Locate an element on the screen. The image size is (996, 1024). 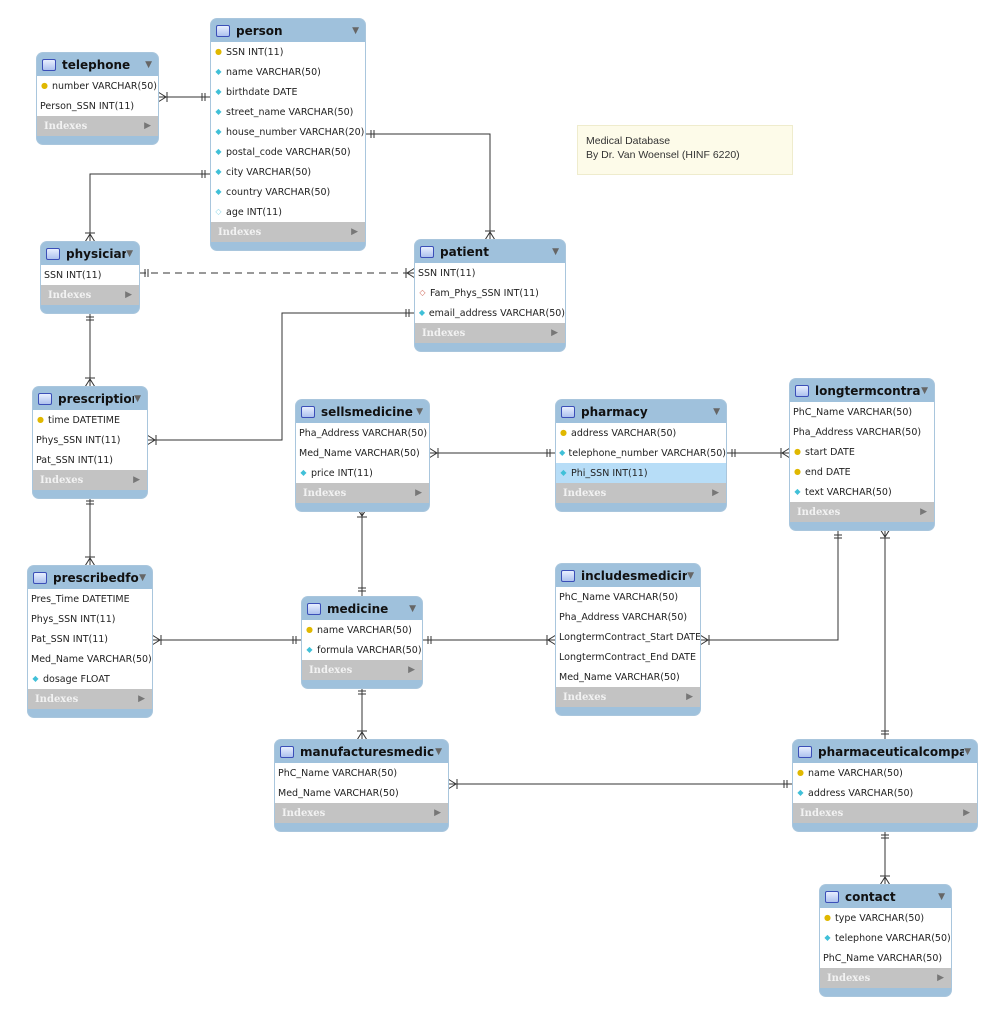
column-row: ◇ Fam_Phys_SSN INT(11) is located at coordinates (490, 293).